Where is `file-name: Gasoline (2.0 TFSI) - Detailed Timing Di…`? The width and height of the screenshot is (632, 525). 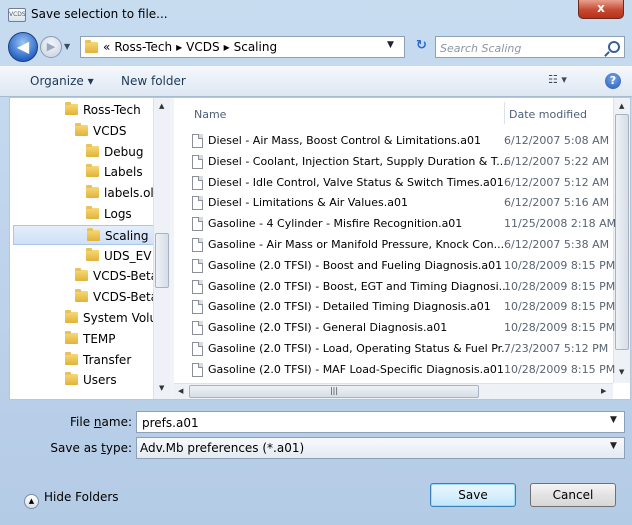 file-name: Gasoline (2.0 TFSI) - Detailed Timing Di… is located at coordinates (349, 307).